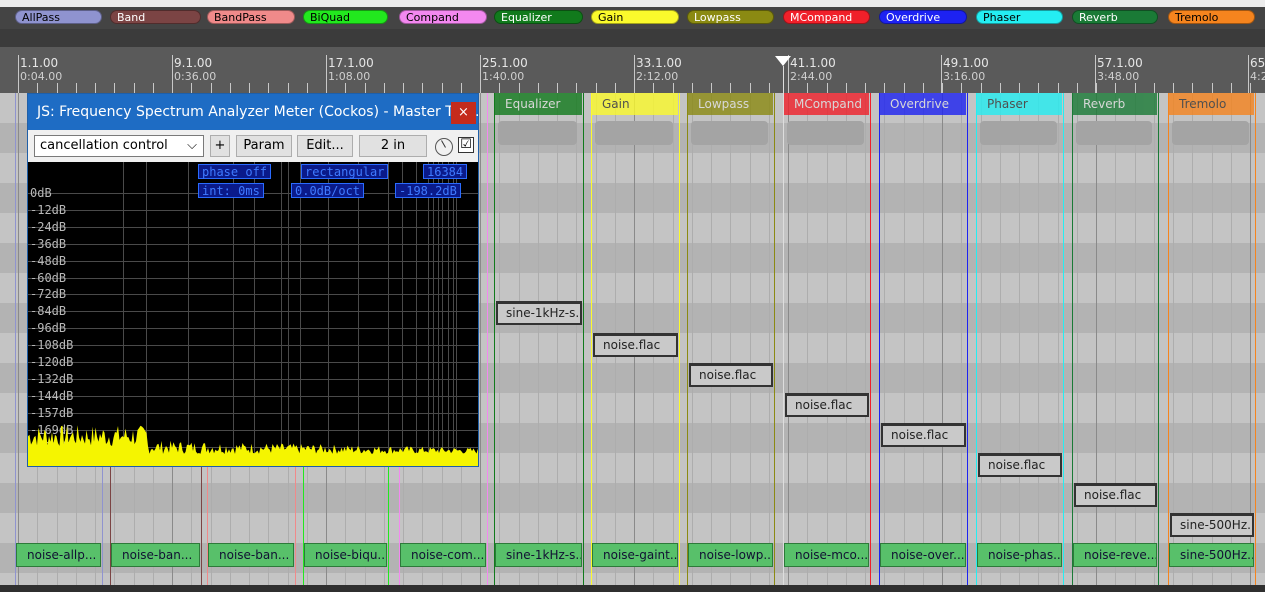 This screenshot has height=592, width=1265. What do you see at coordinates (466, 145) in the screenshot?
I see `bypass-checkbox: ☑` at bounding box center [466, 145].